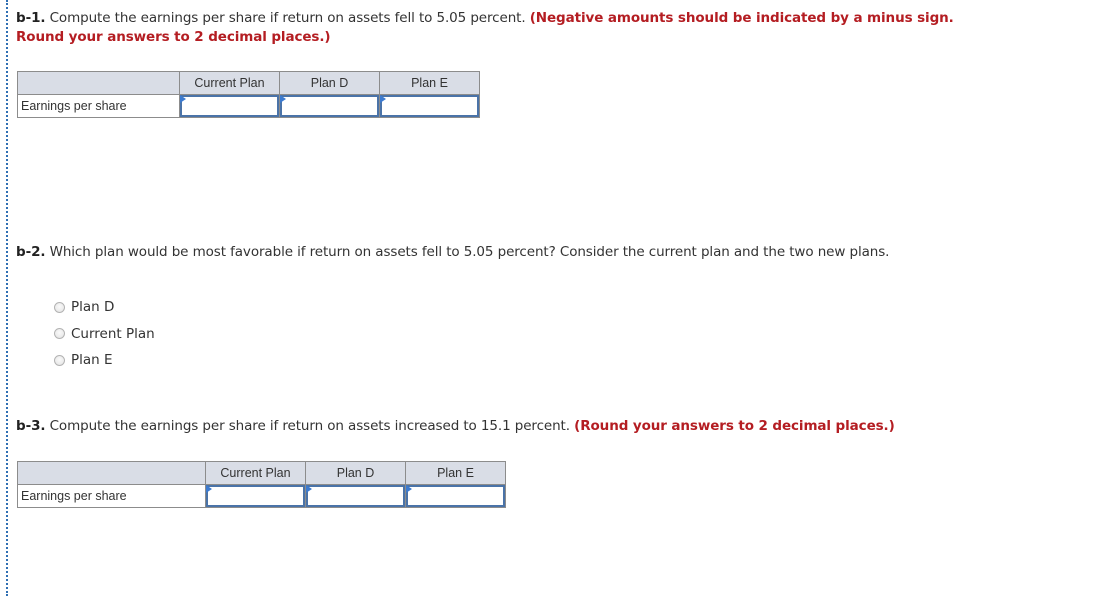  Describe the element at coordinates (92, 360) in the screenshot. I see `radio-label: Plan E` at that location.